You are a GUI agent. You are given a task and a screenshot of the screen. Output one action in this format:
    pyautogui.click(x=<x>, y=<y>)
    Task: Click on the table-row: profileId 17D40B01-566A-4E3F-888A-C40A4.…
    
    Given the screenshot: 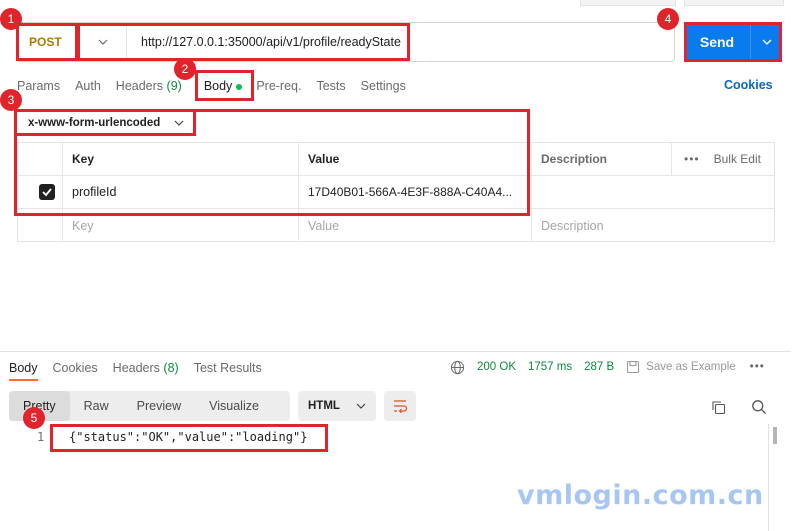 What is the action you would take?
    pyautogui.click(x=396, y=192)
    